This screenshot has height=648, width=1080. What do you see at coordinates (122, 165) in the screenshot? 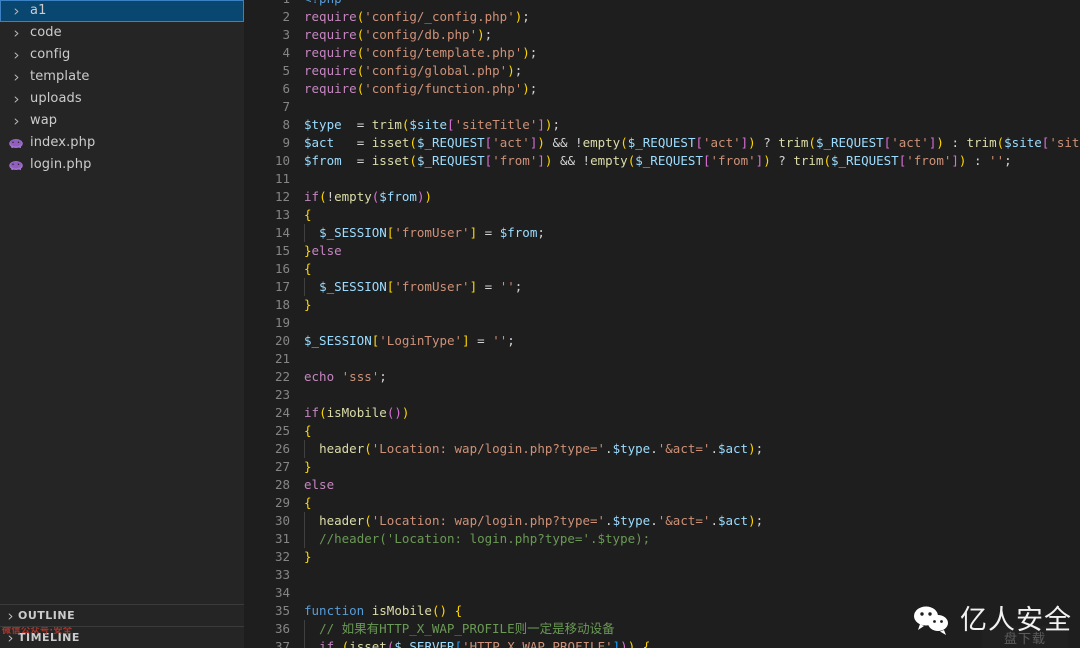
I see `tree-item-login-php: login.php` at bounding box center [122, 165].